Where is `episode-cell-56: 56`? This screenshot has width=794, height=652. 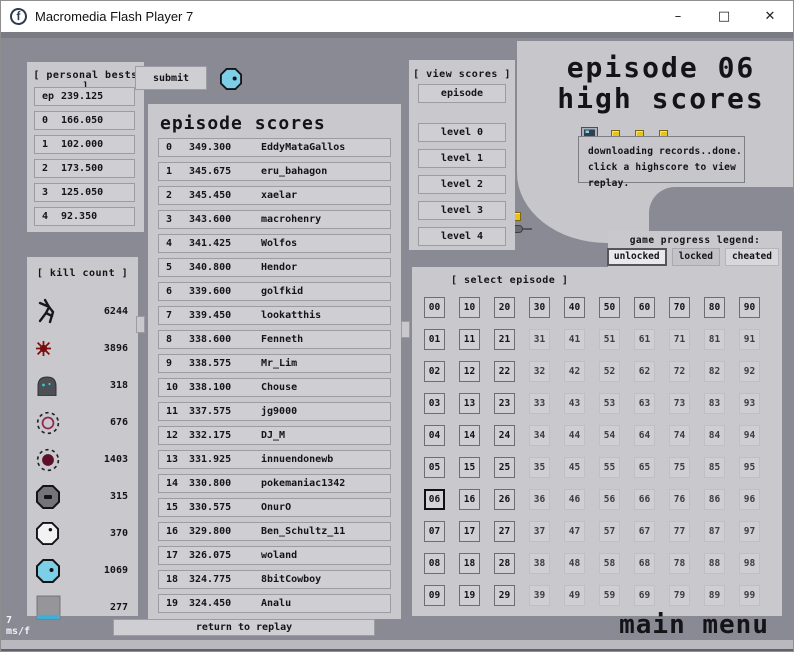
episode-cell-56: 56 is located at coordinates (609, 499).